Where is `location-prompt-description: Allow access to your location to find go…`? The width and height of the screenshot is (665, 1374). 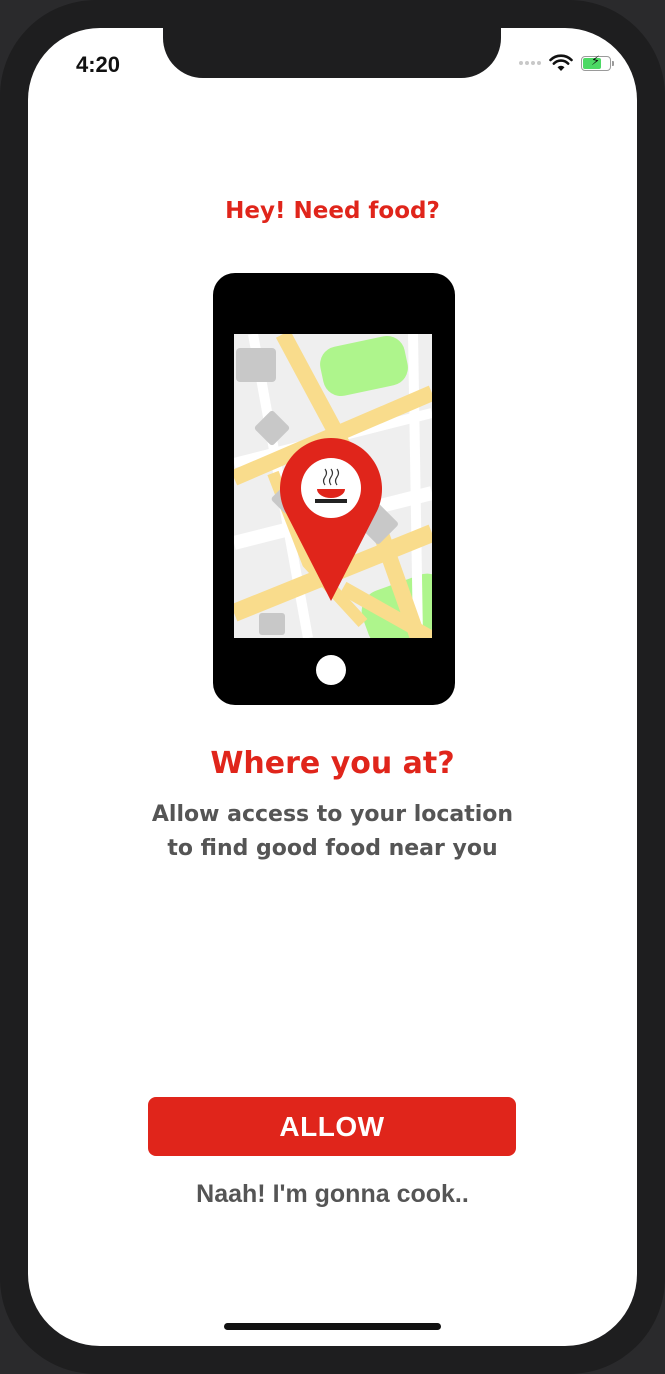 location-prompt-description: Allow access to your location to find go… is located at coordinates (332, 832).